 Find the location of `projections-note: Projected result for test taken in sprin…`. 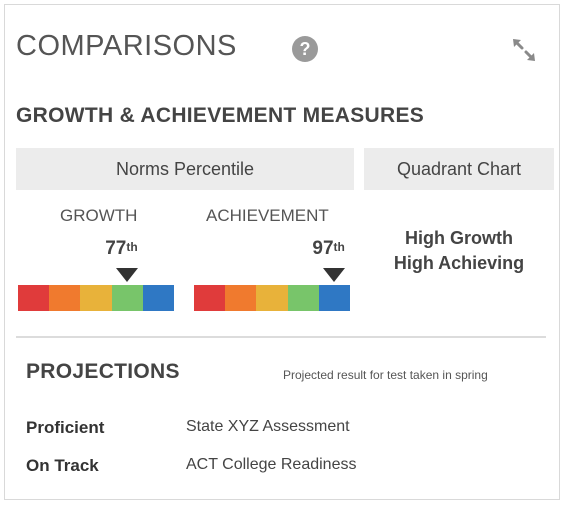

projections-note: Projected result for test taken in sprin… is located at coordinates (385, 375).